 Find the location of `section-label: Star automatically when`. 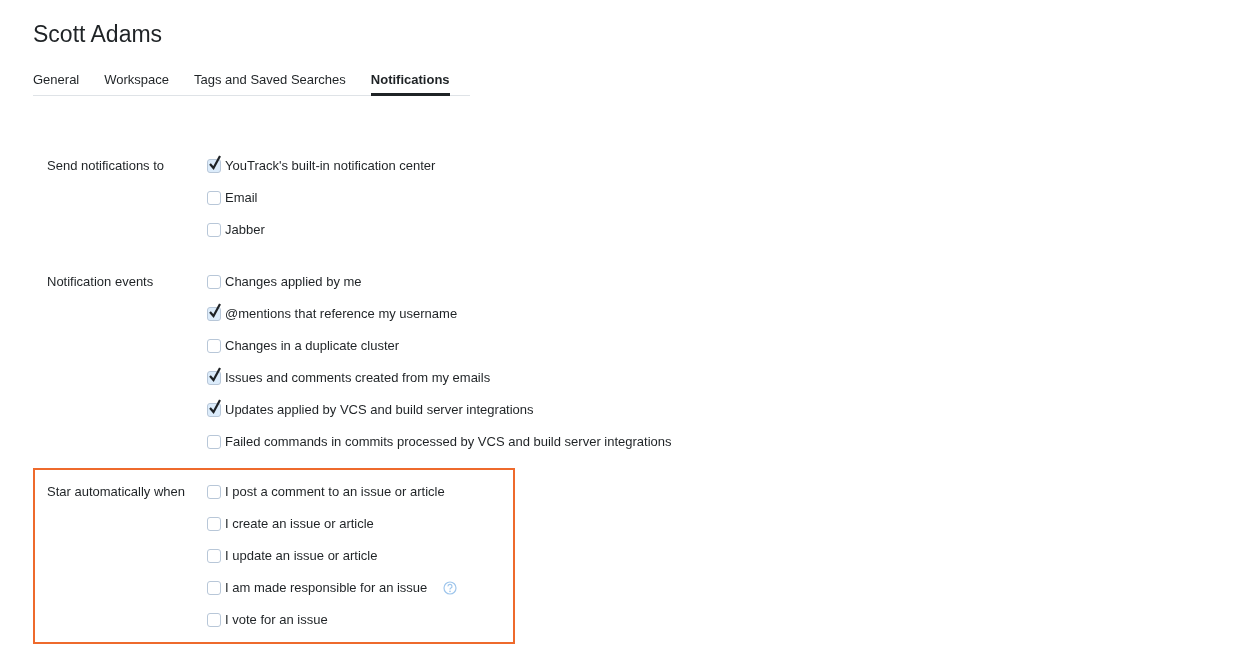

section-label: Star automatically when is located at coordinates (116, 492).